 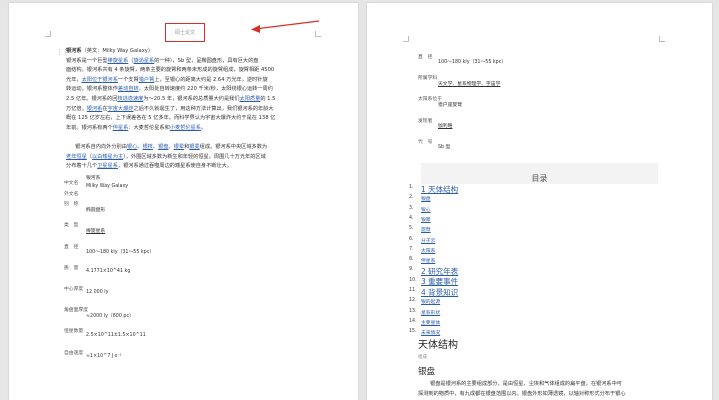 I want to click on text-run: ），外围区域多数为新生和年轻的恒星。周围几十万光年的区域, so click(x=194, y=156).